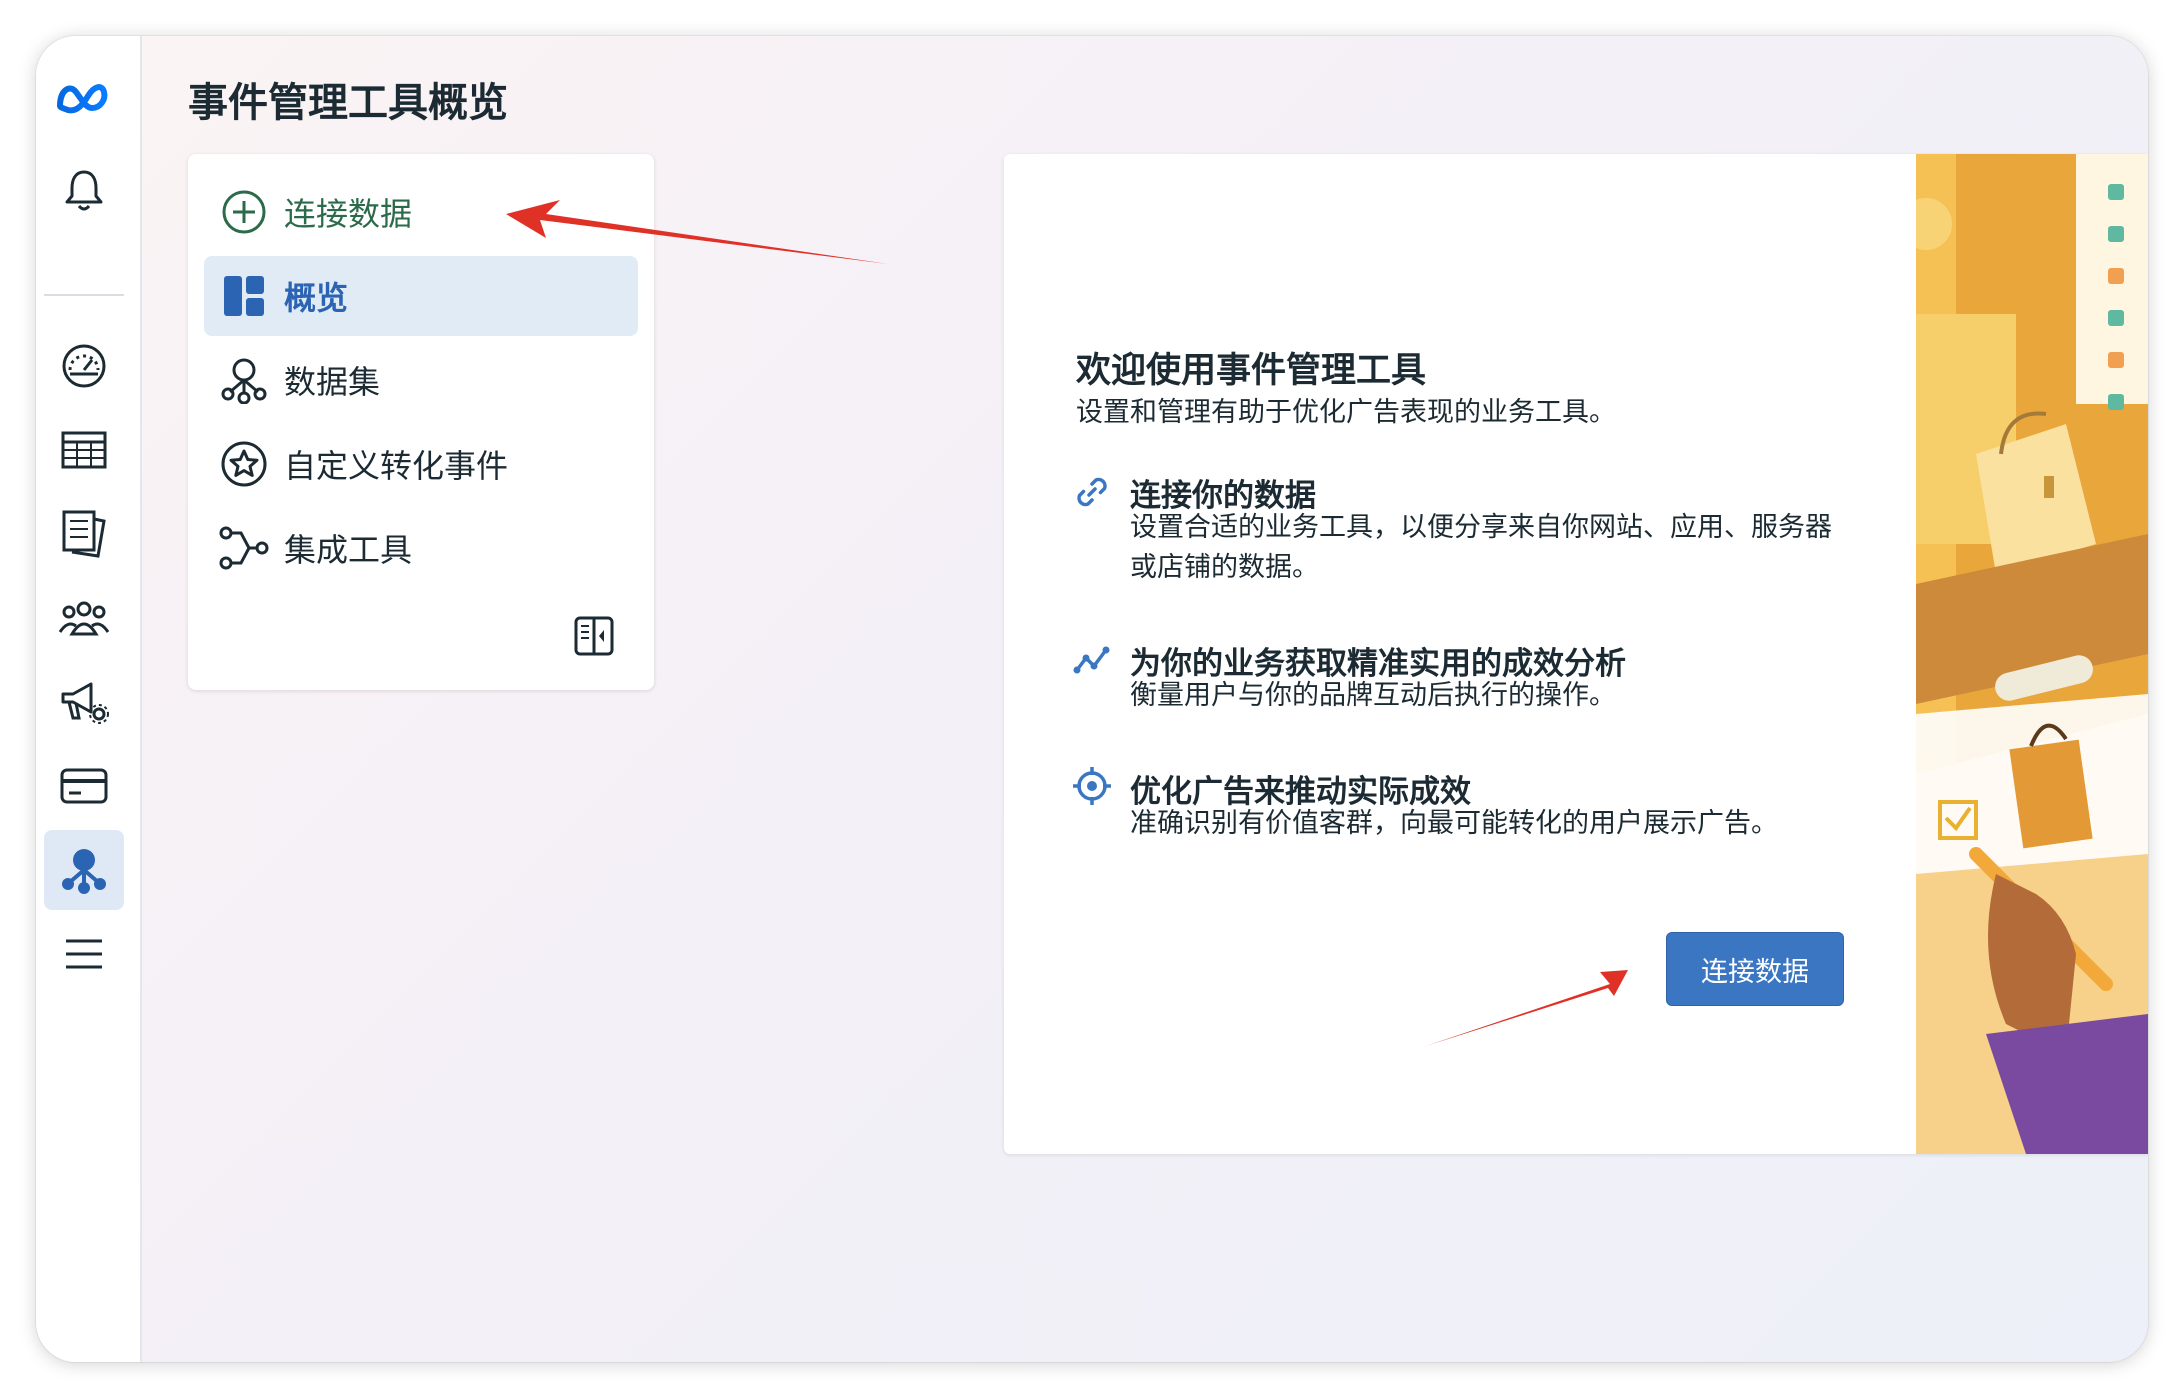  Describe the element at coordinates (1092, 492) in the screenshot. I see `link-icon` at that location.